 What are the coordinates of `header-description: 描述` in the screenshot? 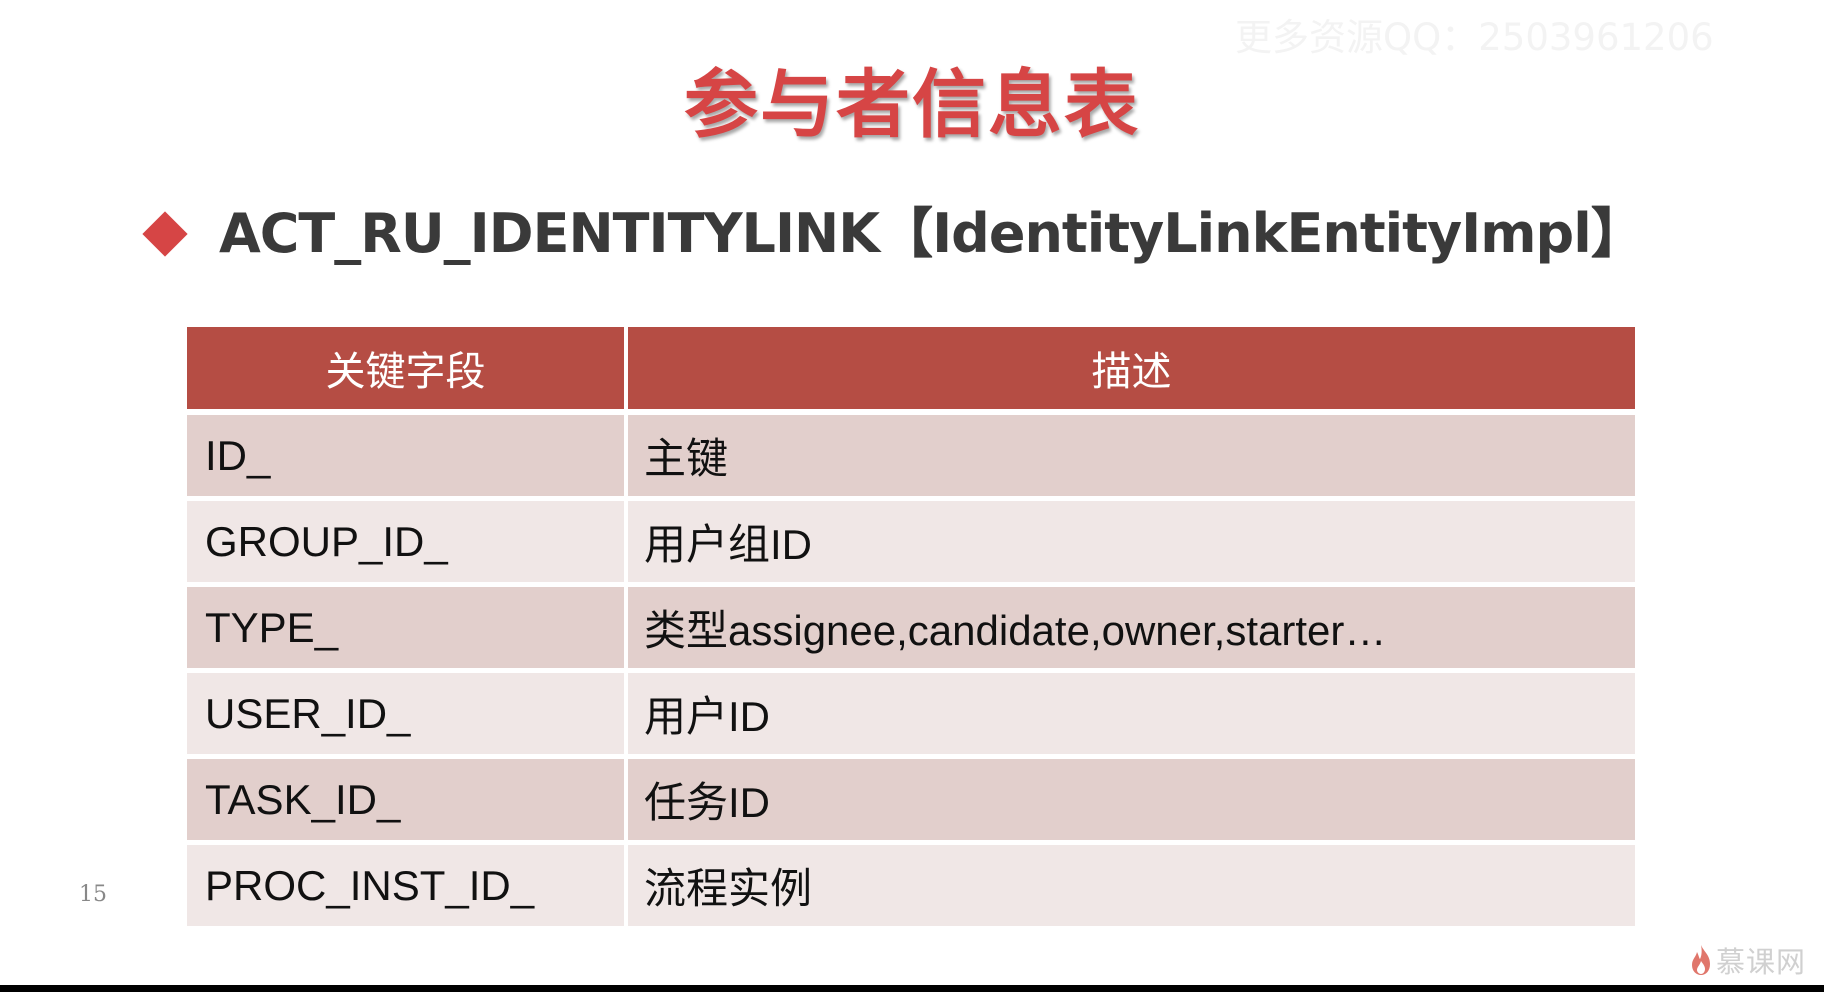 It's located at (1129, 368).